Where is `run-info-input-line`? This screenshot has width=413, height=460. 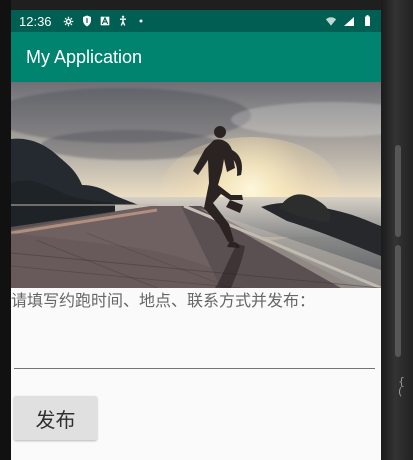 run-info-input-line is located at coordinates (194, 348).